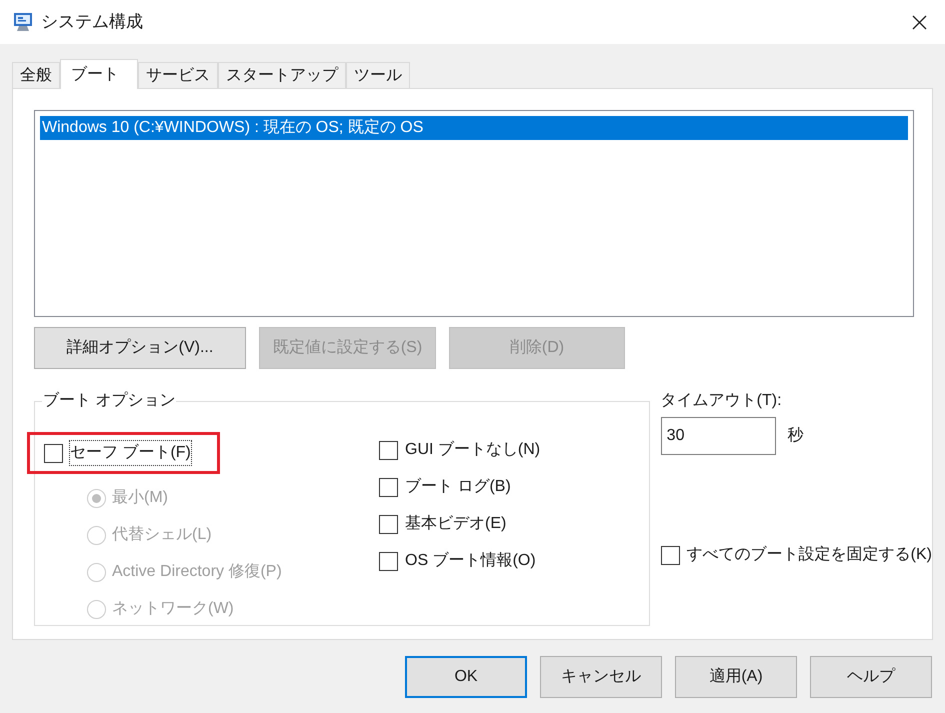  I want to click on timeout-field: 30, so click(718, 436).